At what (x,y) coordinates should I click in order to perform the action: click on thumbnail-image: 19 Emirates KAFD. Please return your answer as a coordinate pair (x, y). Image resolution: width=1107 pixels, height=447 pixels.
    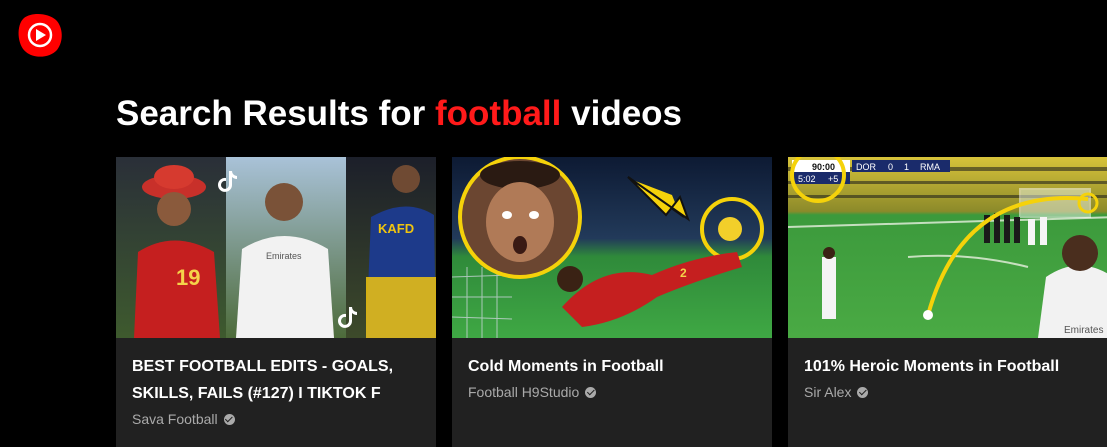
    Looking at the image, I should click on (276, 247).